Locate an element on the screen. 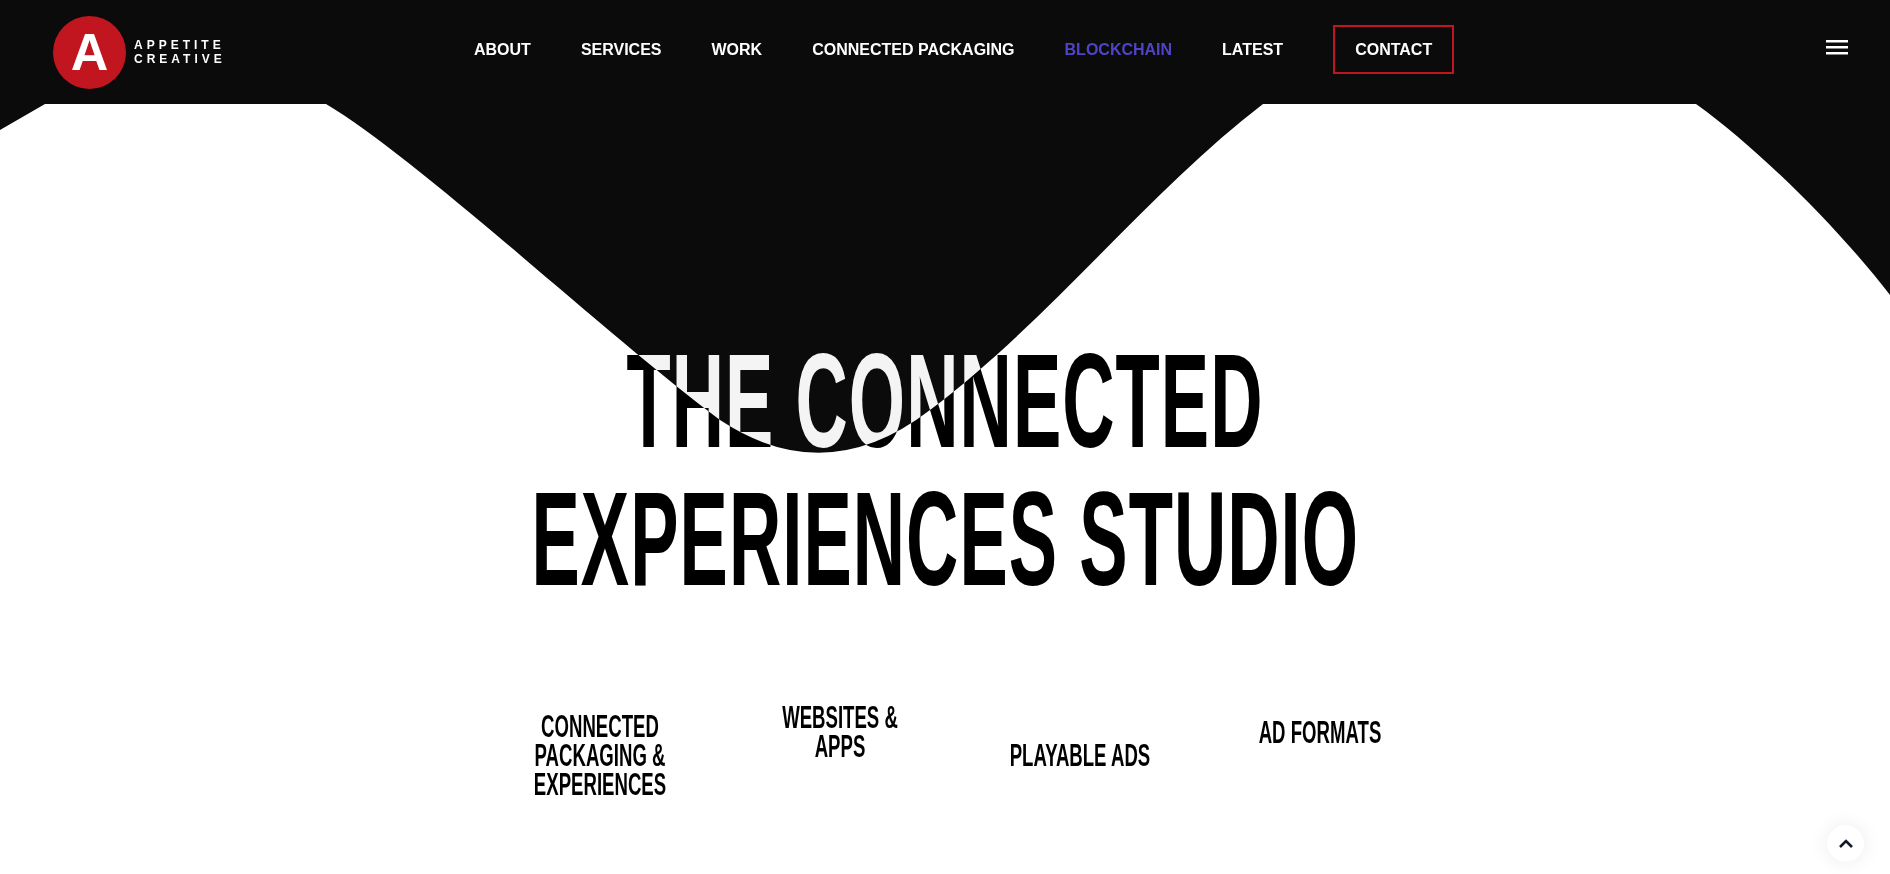  service-title: AD FORMATS is located at coordinates (1320, 732).